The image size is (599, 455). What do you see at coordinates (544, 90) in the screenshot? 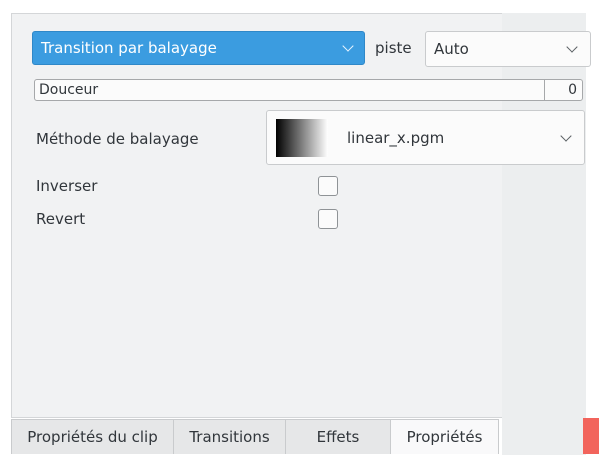
I see `slider-divider` at bounding box center [544, 90].